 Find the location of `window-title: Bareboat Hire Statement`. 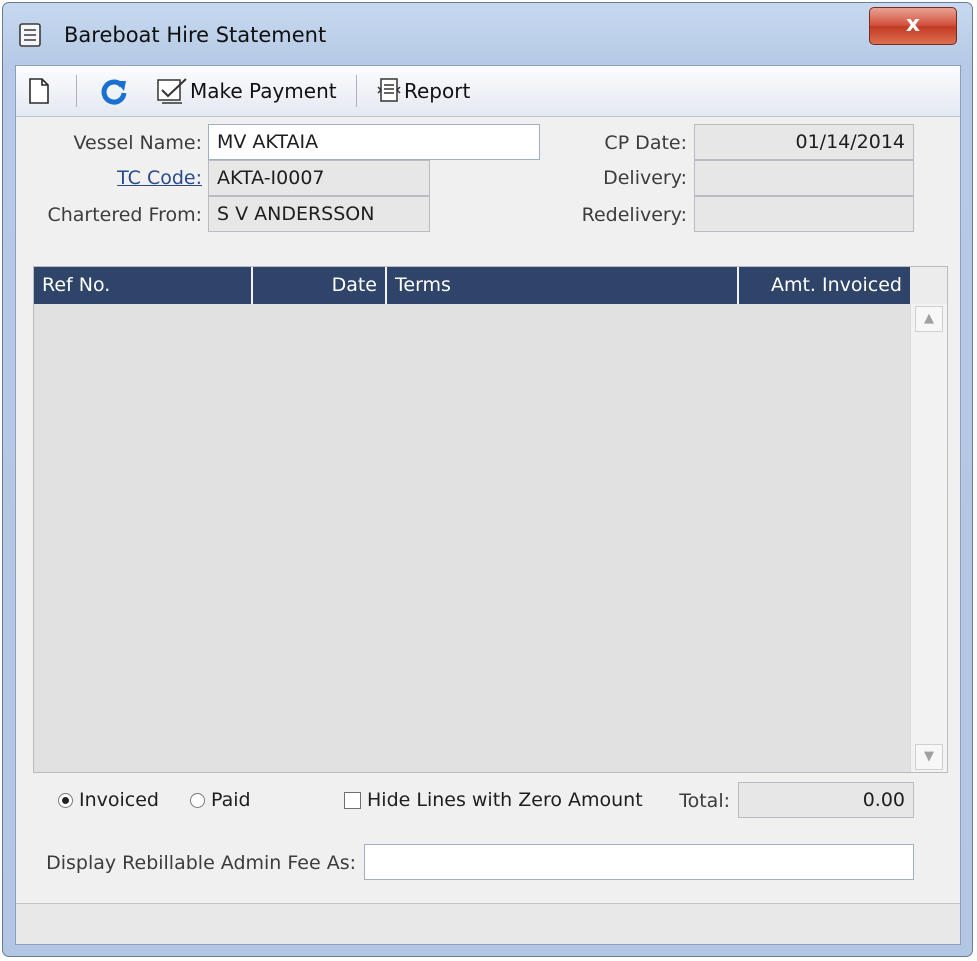

window-title: Bareboat Hire Statement is located at coordinates (195, 35).